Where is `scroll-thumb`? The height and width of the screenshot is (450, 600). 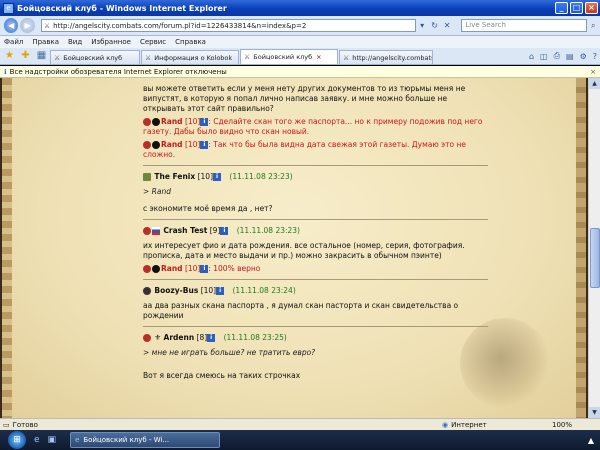 scroll-thumb is located at coordinates (595, 258).